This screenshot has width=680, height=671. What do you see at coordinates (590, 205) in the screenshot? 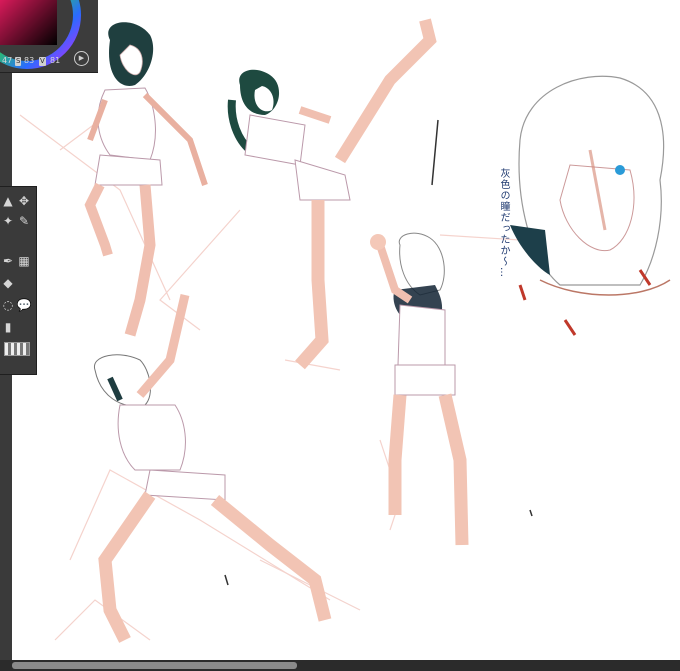
I see `figure-5-portrait` at bounding box center [590, 205].